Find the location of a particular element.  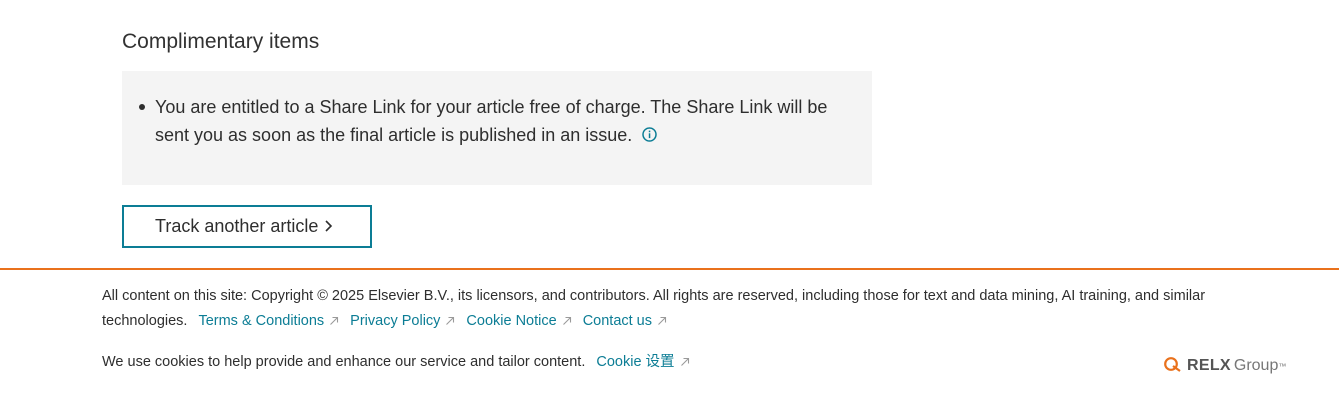

terms-link-label: Terms & Conditions is located at coordinates (261, 321).